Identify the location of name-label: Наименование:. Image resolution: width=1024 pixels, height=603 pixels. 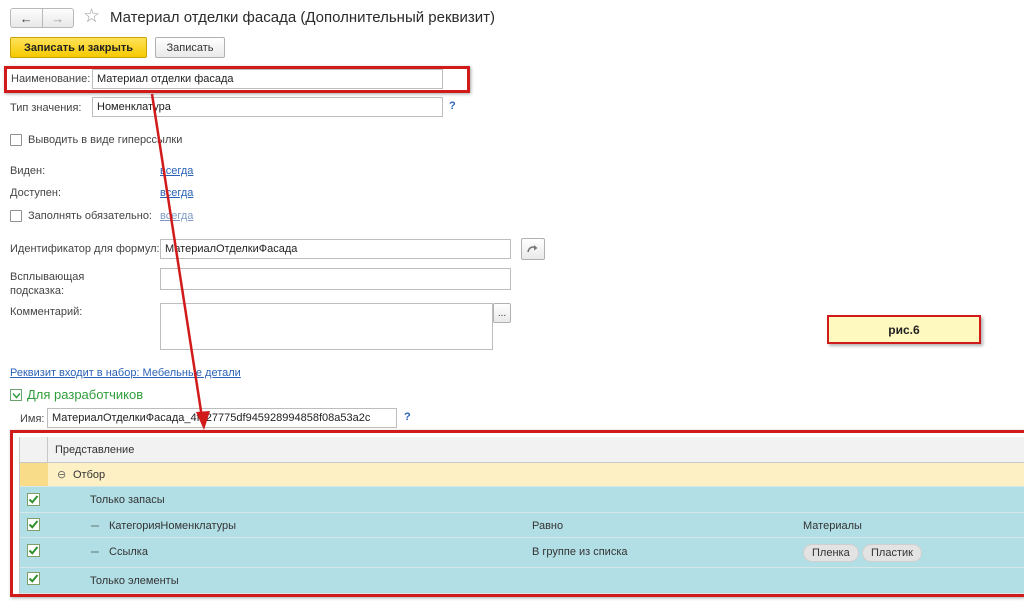
(51, 79).